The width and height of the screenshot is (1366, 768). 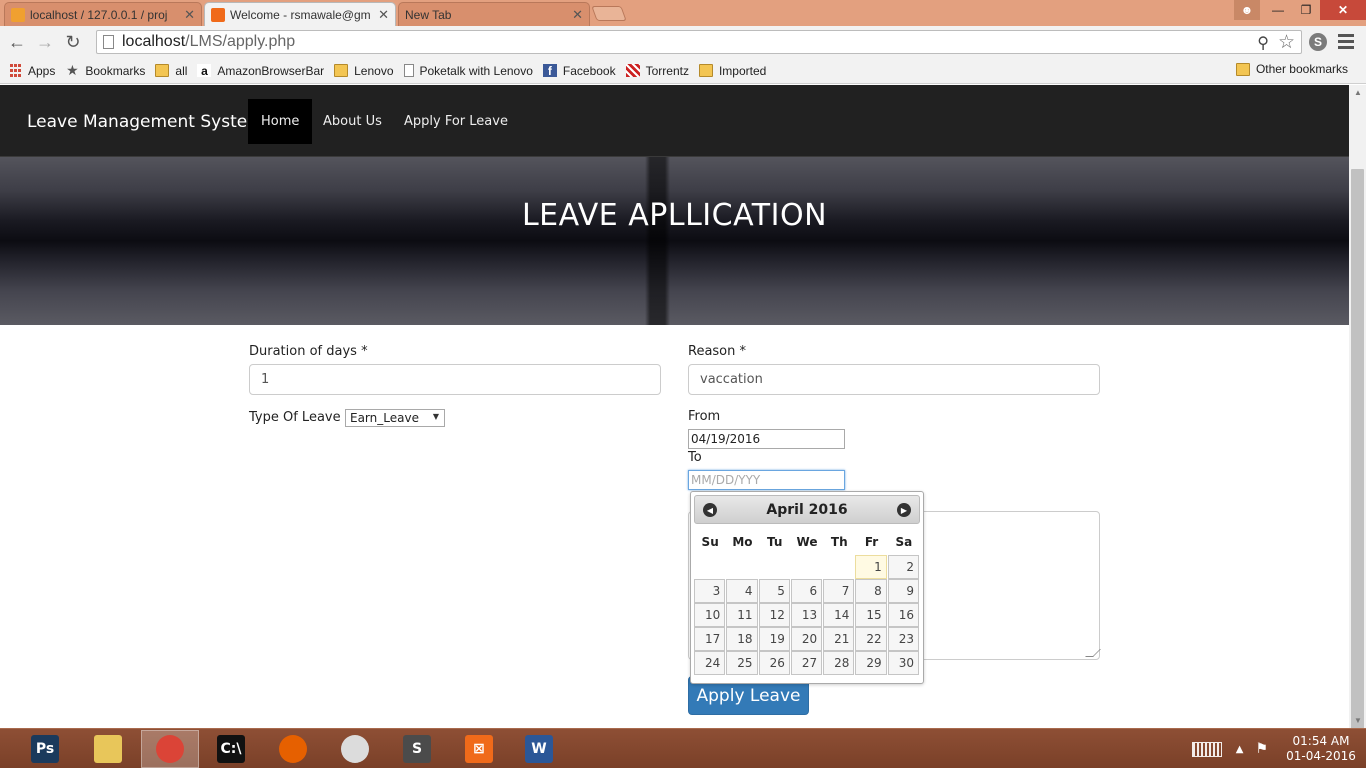 I want to click on duration-input: 1, so click(x=455, y=379).